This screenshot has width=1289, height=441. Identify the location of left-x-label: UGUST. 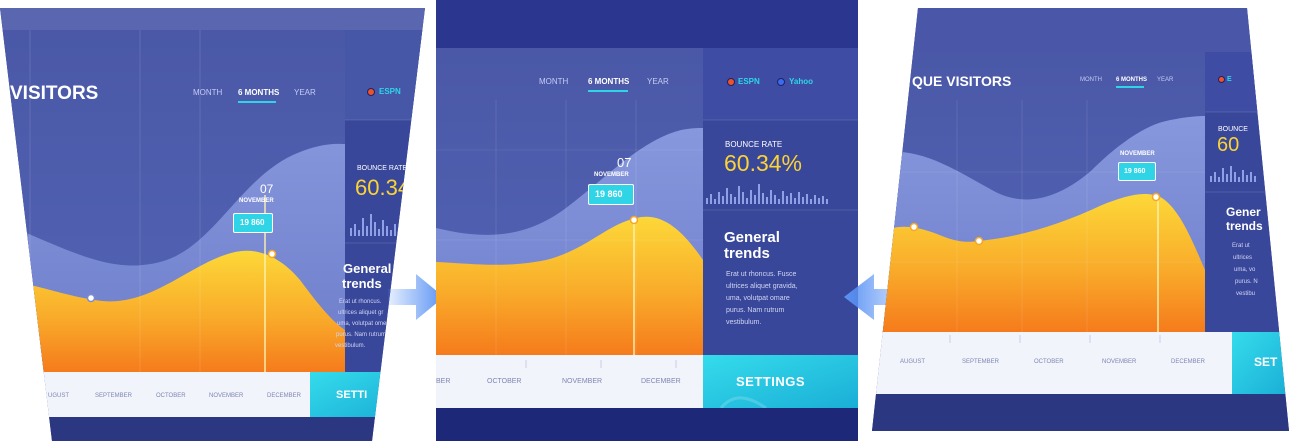
(58, 396).